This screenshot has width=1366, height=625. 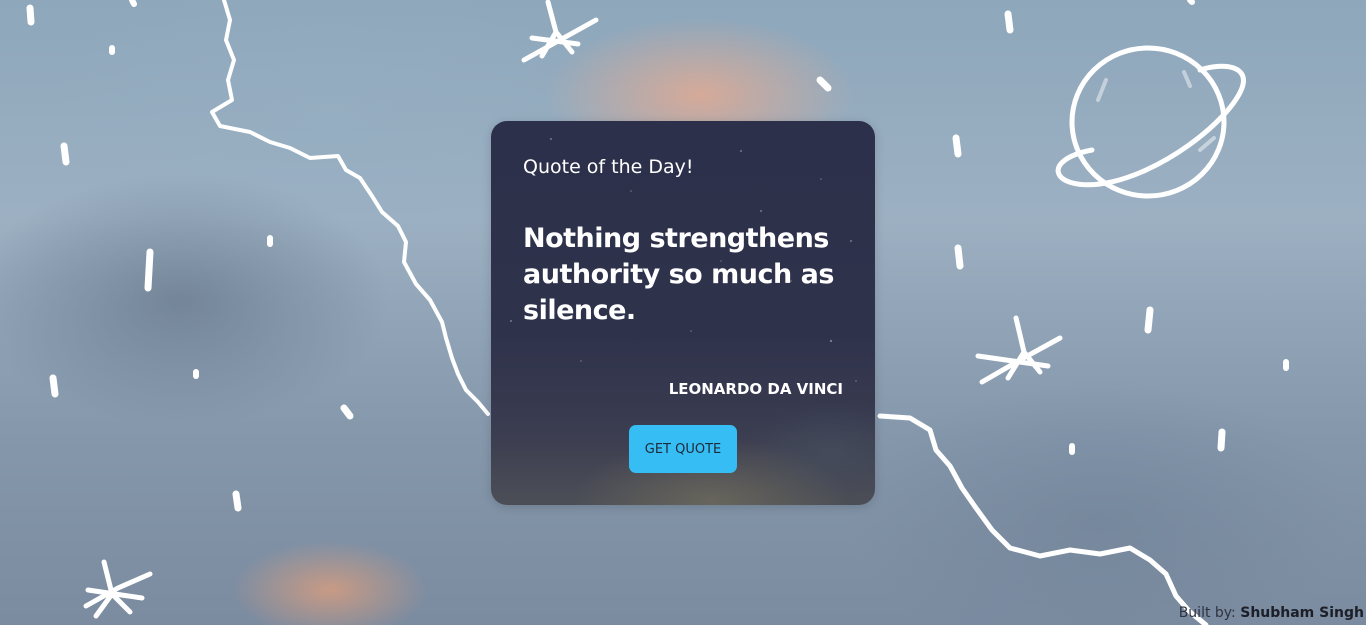 What do you see at coordinates (118, 589) in the screenshot?
I see `star-doodle-bottom` at bounding box center [118, 589].